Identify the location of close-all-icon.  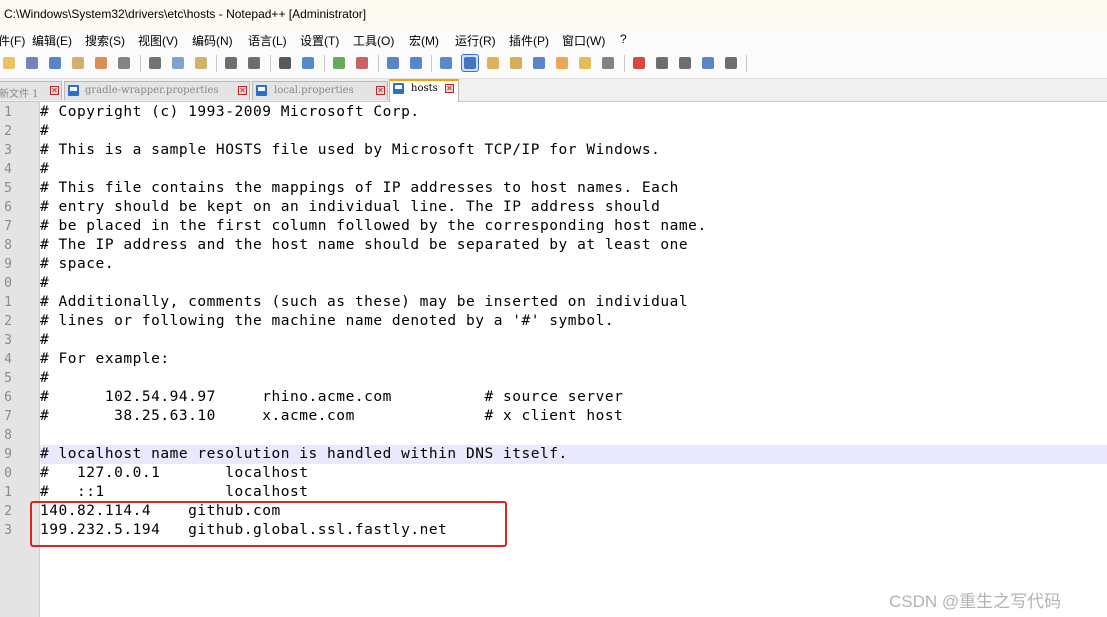
(101, 63).